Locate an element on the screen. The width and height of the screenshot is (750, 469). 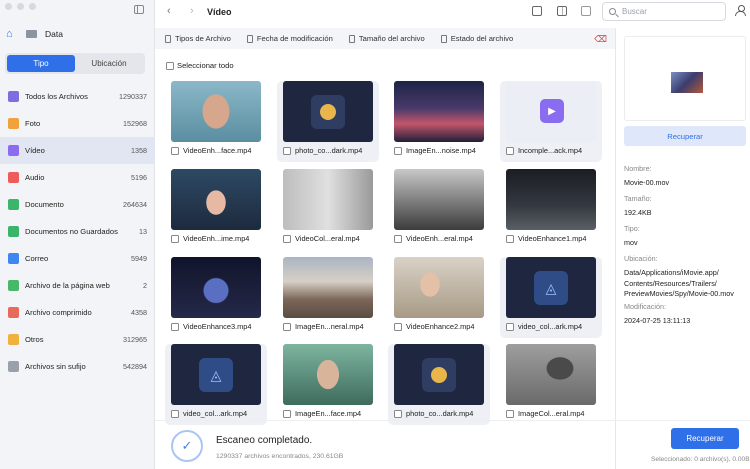
meta-name: Nombre: Movie-00.mov is located at coordinates (646, 176).